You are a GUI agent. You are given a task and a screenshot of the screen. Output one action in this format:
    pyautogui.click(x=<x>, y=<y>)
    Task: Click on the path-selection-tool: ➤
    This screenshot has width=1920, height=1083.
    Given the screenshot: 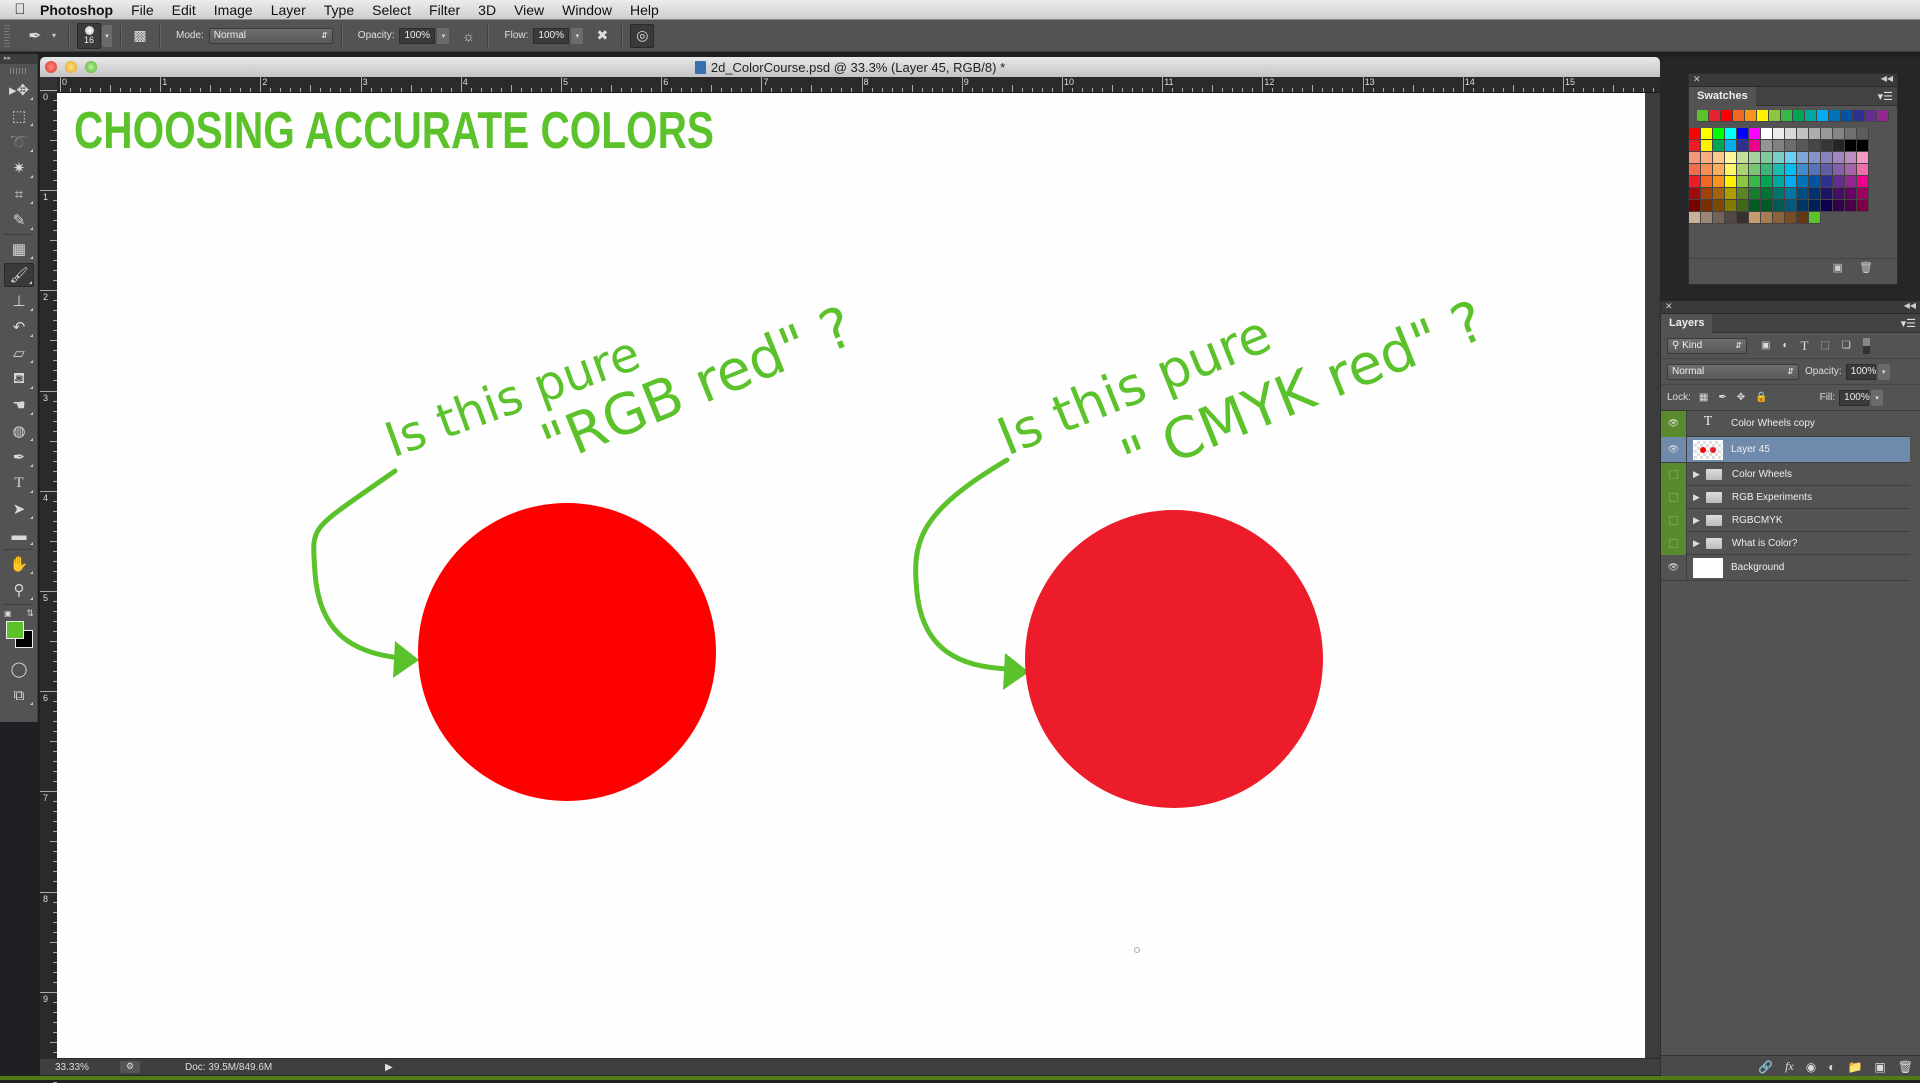 What is the action you would take?
    pyautogui.click(x=19, y=509)
    